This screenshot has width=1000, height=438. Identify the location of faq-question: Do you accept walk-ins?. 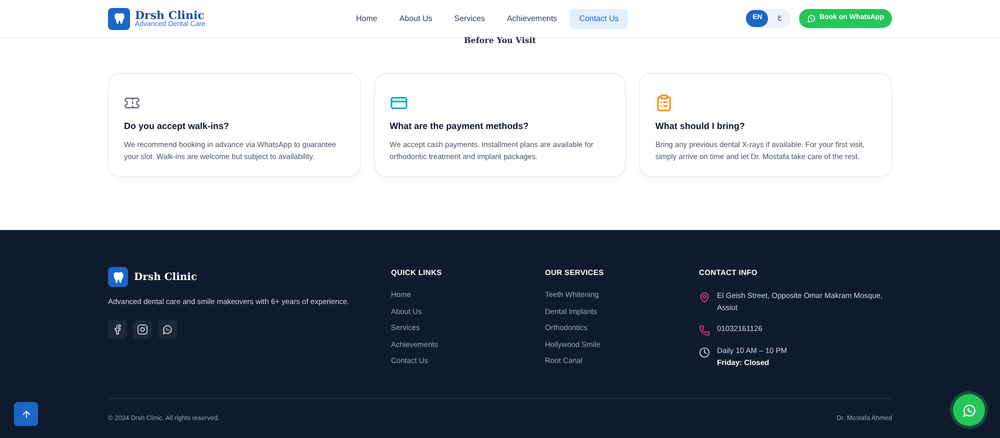
(177, 126).